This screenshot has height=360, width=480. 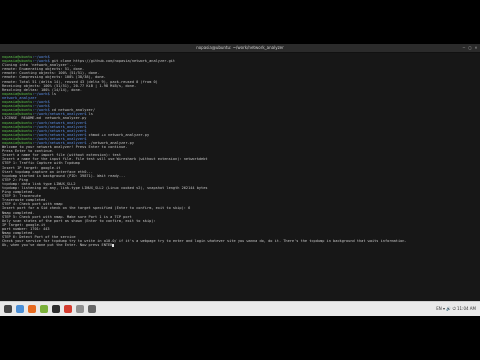 What do you see at coordinates (240, 308) in the screenshot?
I see `taskbar: EN ▾ 🔊 ⏻ 11:04 AM` at bounding box center [240, 308].